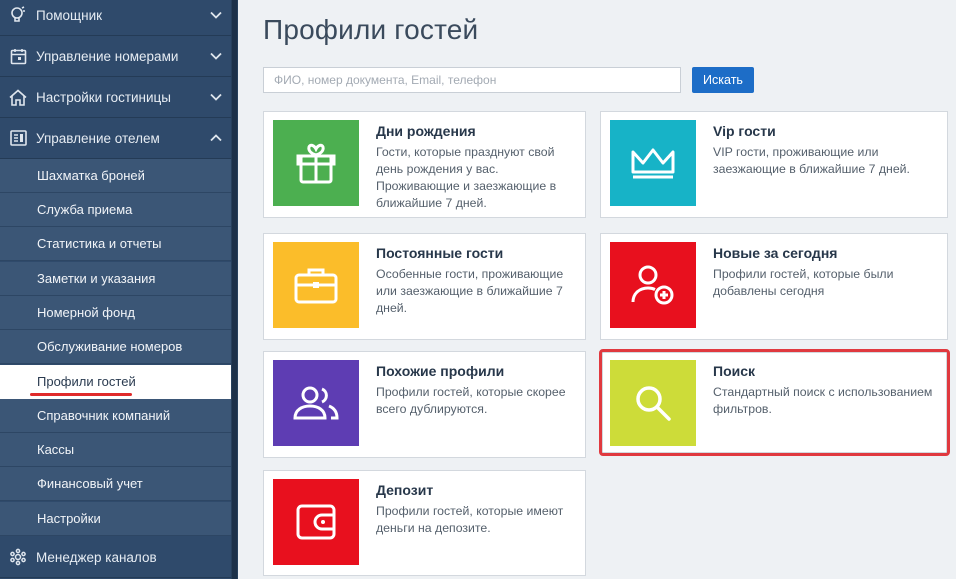  I want to click on sidebar-item-finance: Финансовый учет, so click(115, 484).